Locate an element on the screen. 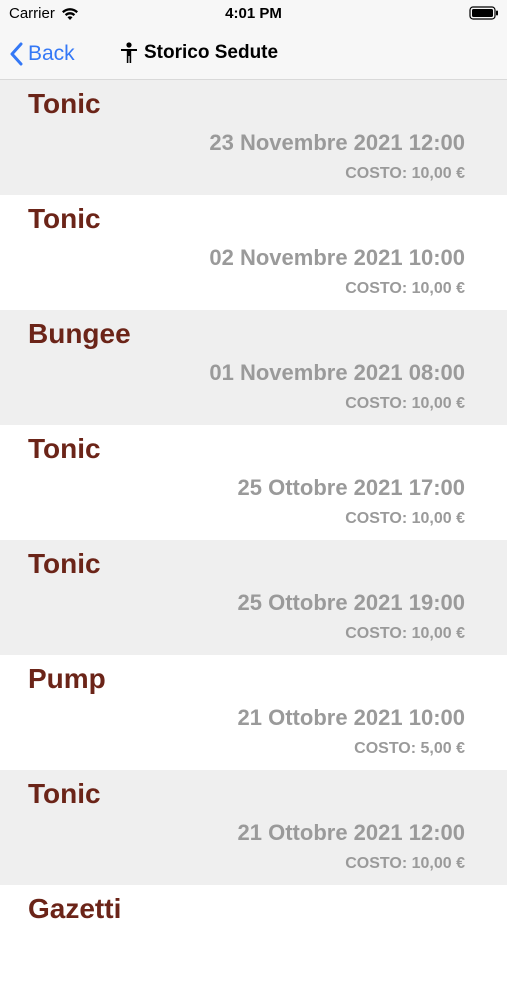  chevron-left-icon is located at coordinates (17, 54).